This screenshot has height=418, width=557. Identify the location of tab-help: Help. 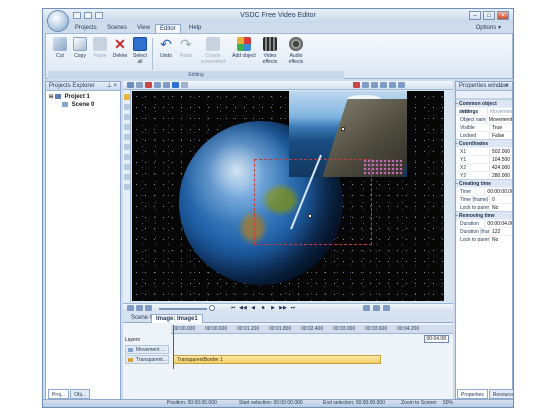
(195, 28).